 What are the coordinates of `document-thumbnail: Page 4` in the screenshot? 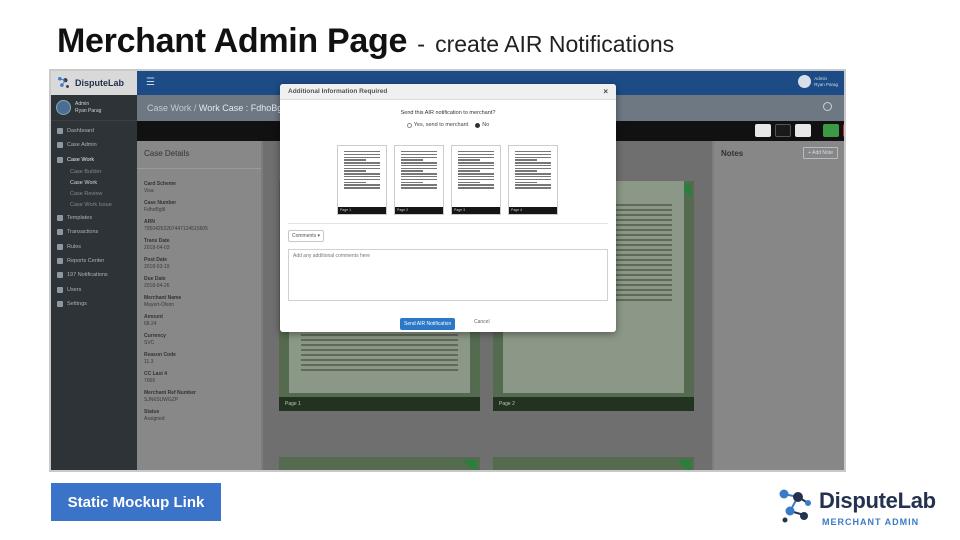 It's located at (533, 180).